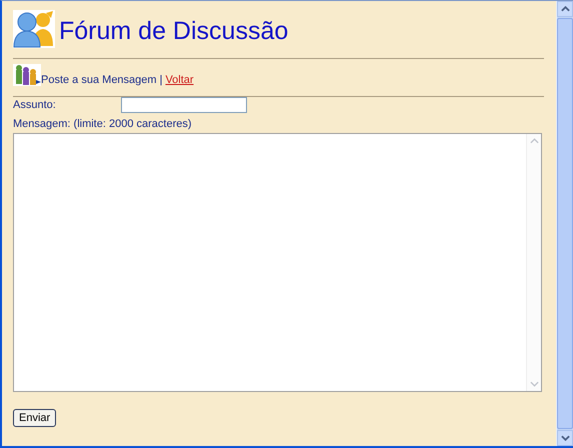 The height and width of the screenshot is (448, 573). What do you see at coordinates (173, 31) in the screenshot?
I see `page-title: Fórum de Discussão` at bounding box center [173, 31].